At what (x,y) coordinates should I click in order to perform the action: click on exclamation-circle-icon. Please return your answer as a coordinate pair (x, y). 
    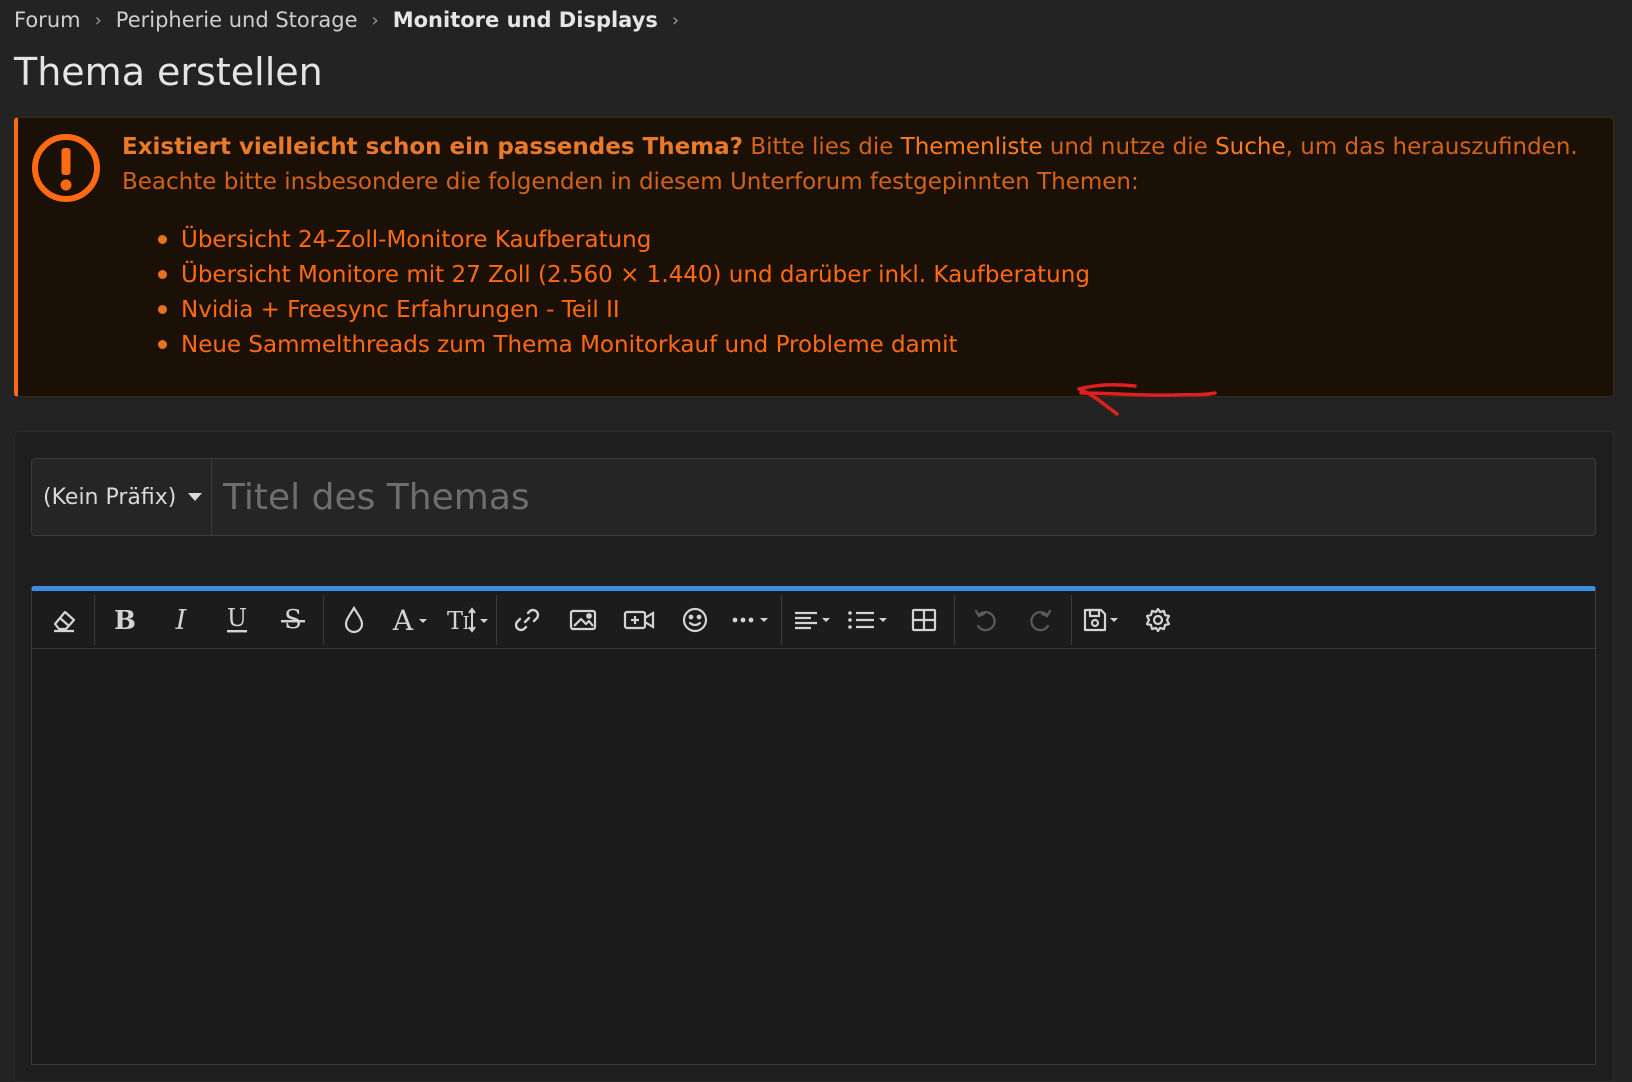
    Looking at the image, I should click on (66, 168).